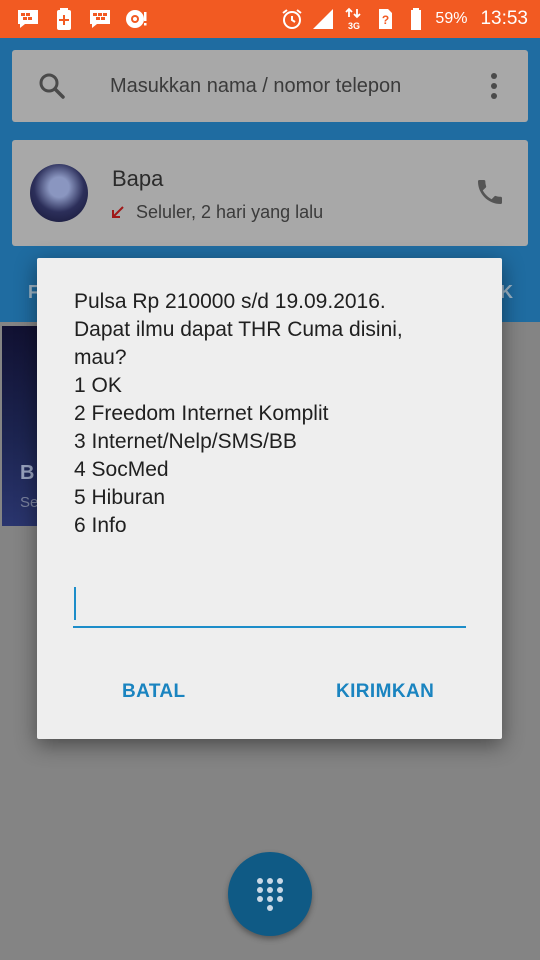  What do you see at coordinates (230, 301) in the screenshot?
I see `message-line: Pulsa Rp 210000 s/d 19.09.2016.` at bounding box center [230, 301].